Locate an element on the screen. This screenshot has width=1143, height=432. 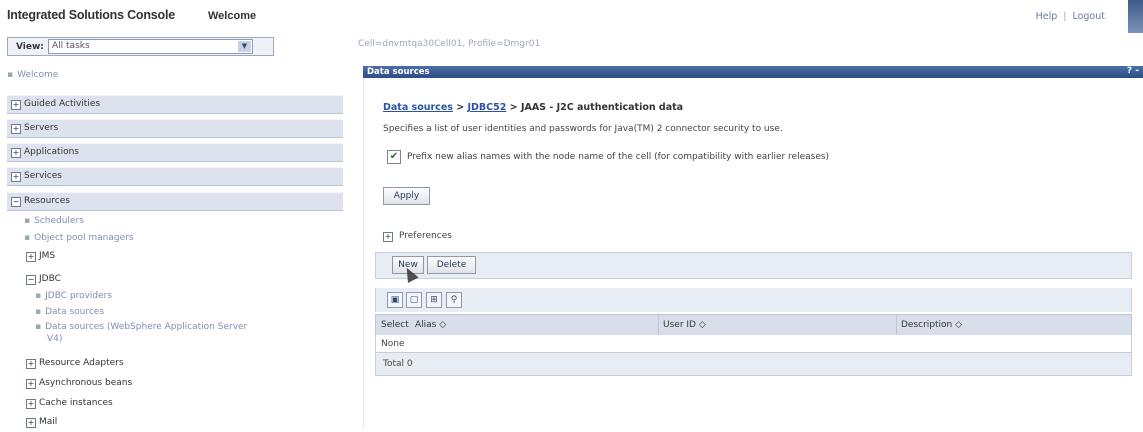
nav-group-resource-adapters: + Resource Adapters is located at coordinates (75, 363).